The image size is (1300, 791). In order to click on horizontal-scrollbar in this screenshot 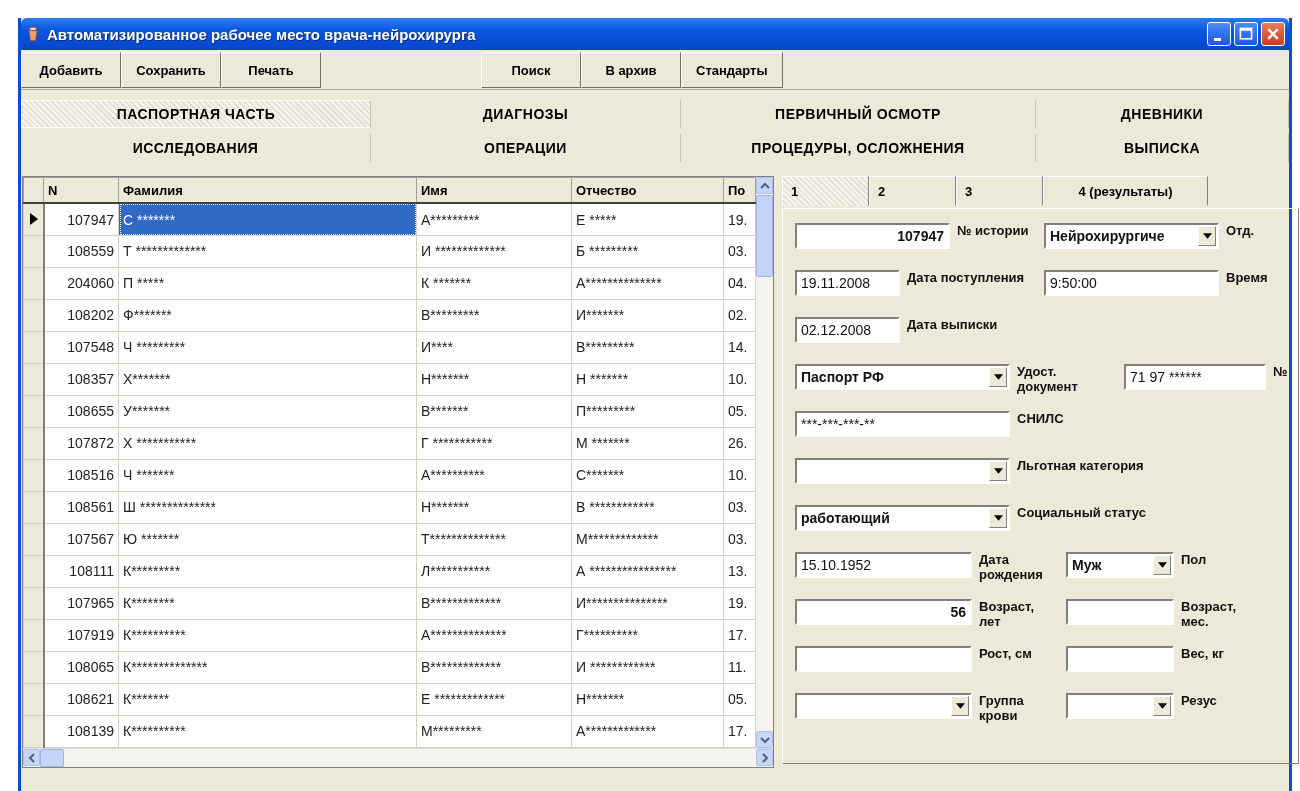, I will do `click(398, 757)`.